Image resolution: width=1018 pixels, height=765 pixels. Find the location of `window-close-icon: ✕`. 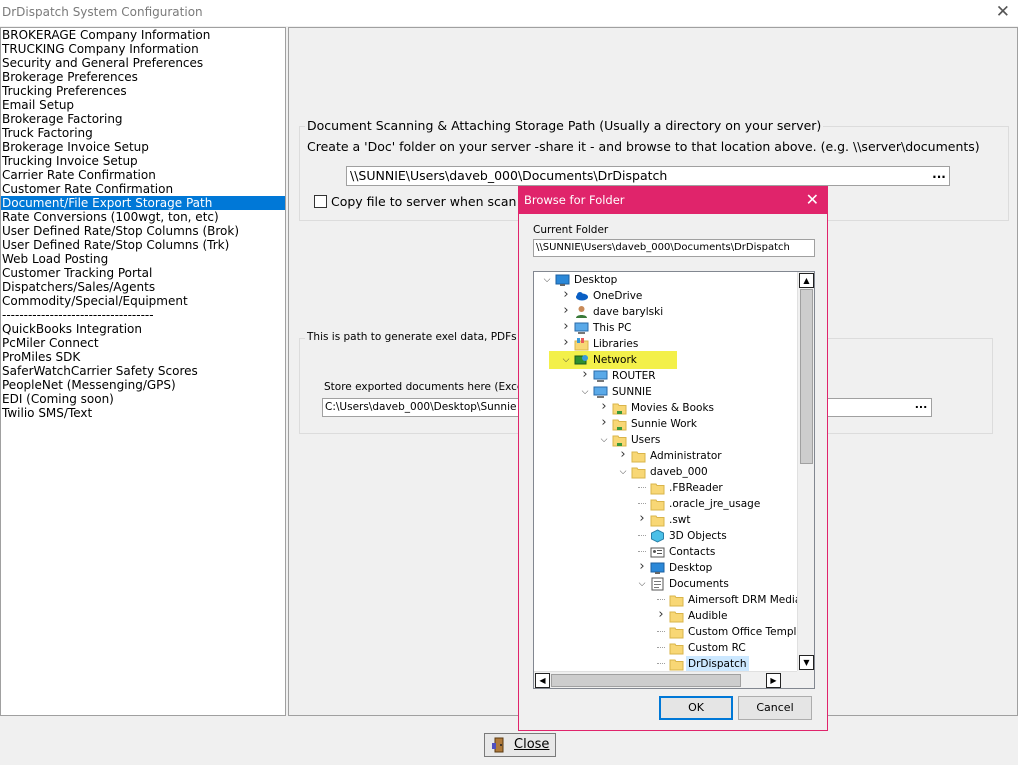

window-close-icon: ✕ is located at coordinates (1003, 12).